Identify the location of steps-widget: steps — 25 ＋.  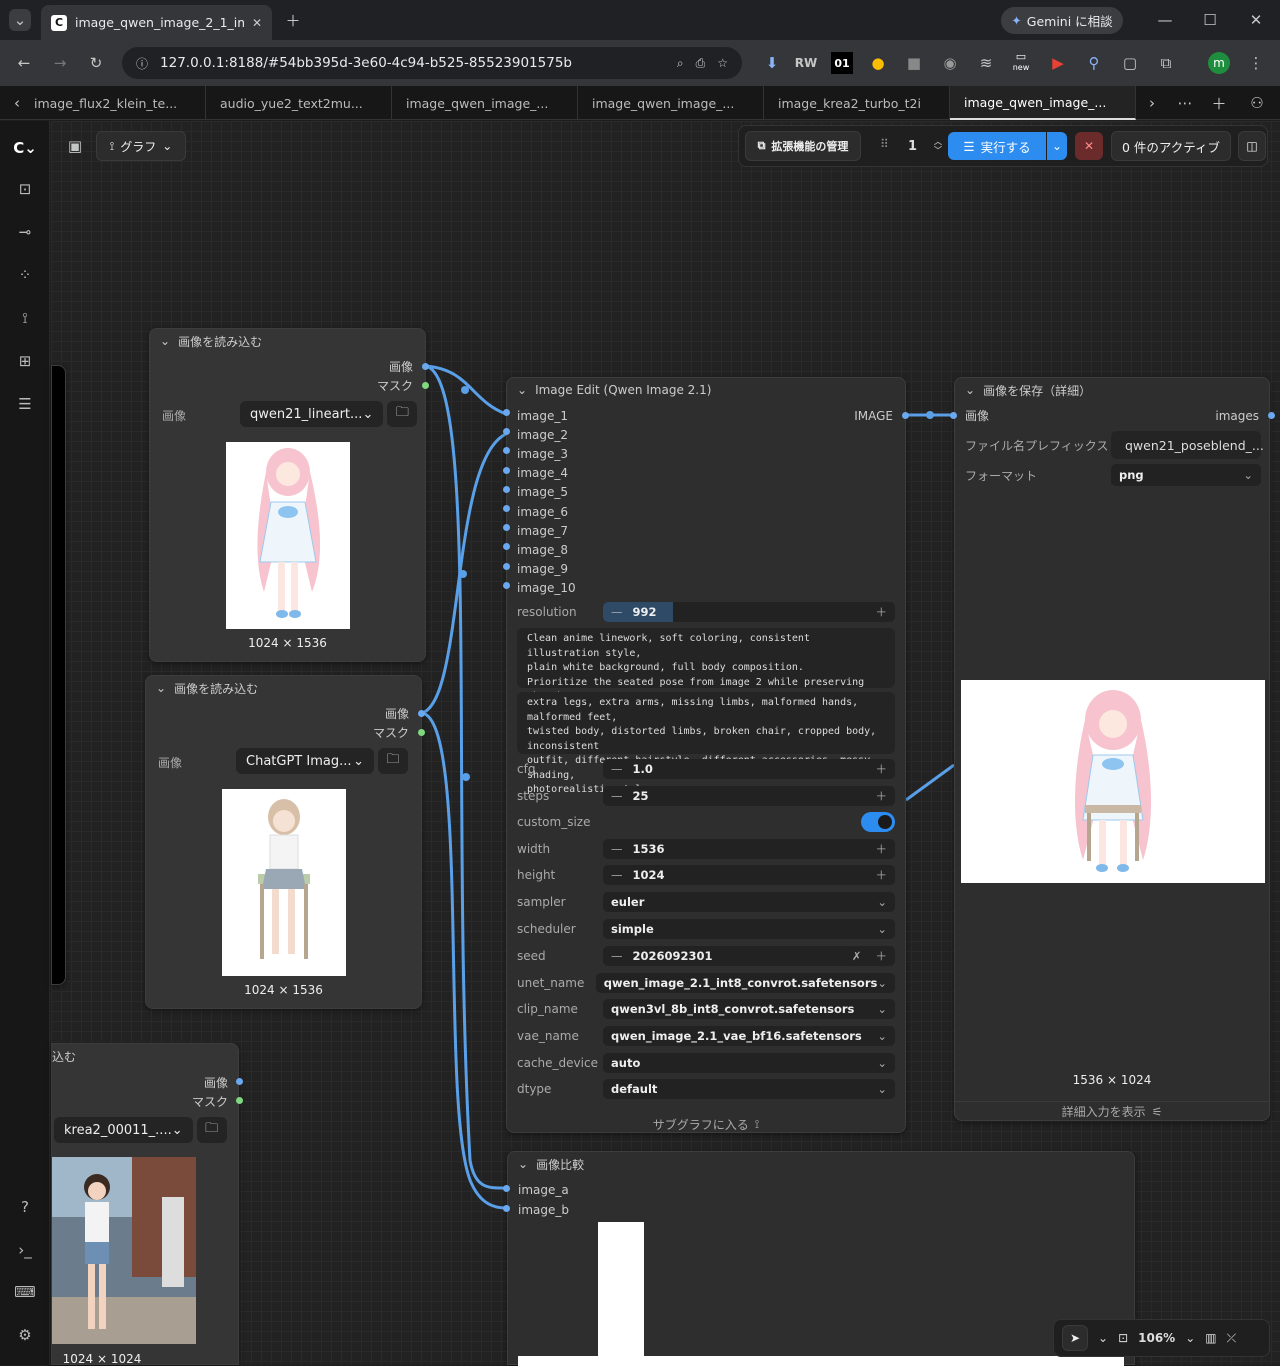
(706, 796).